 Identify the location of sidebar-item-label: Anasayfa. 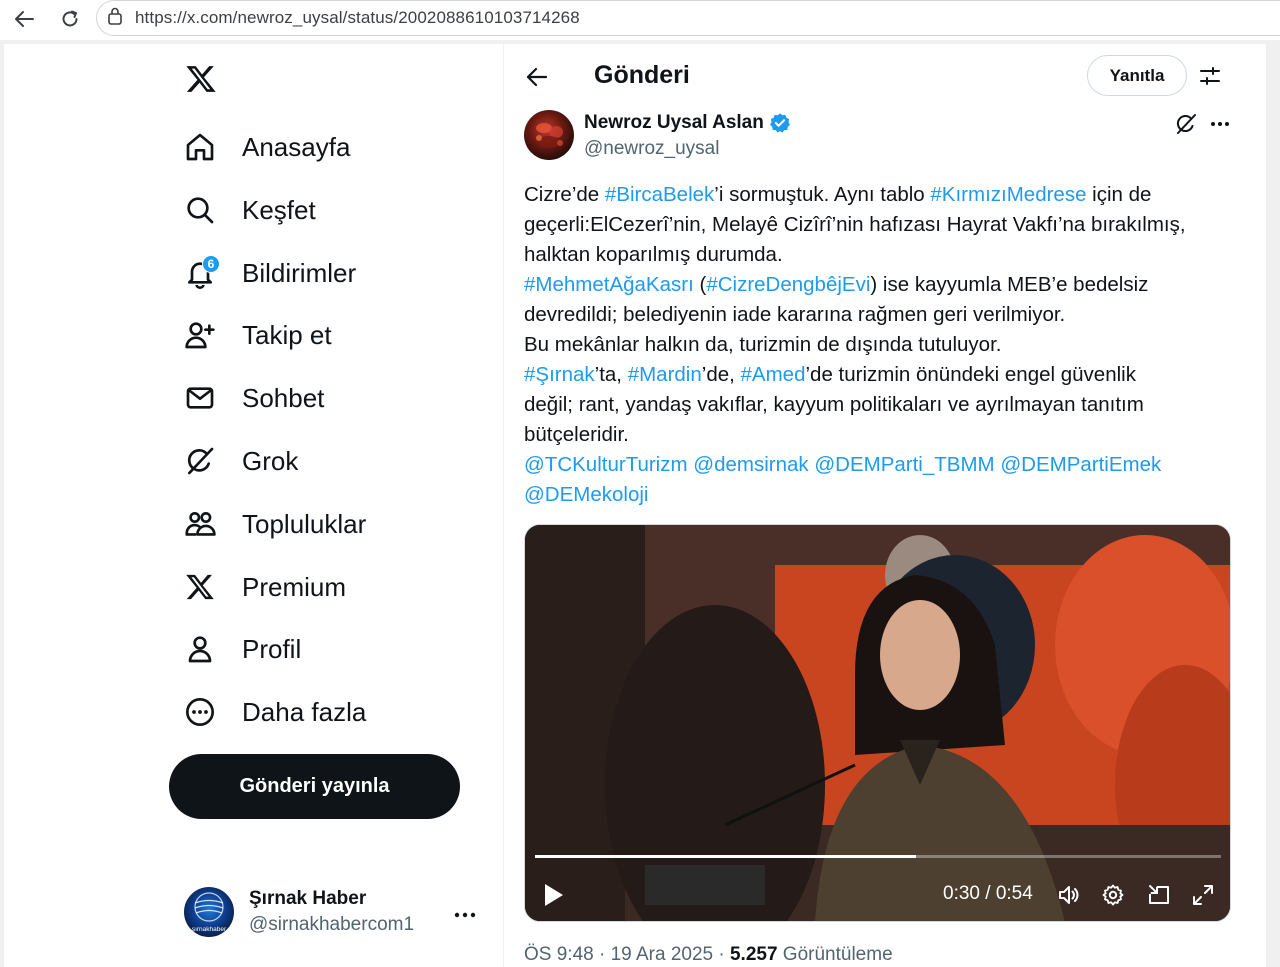
(296, 146).